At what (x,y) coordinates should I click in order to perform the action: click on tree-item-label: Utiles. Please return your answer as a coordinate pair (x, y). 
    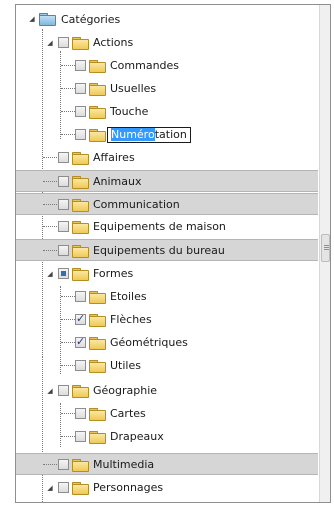
    Looking at the image, I should click on (125, 365).